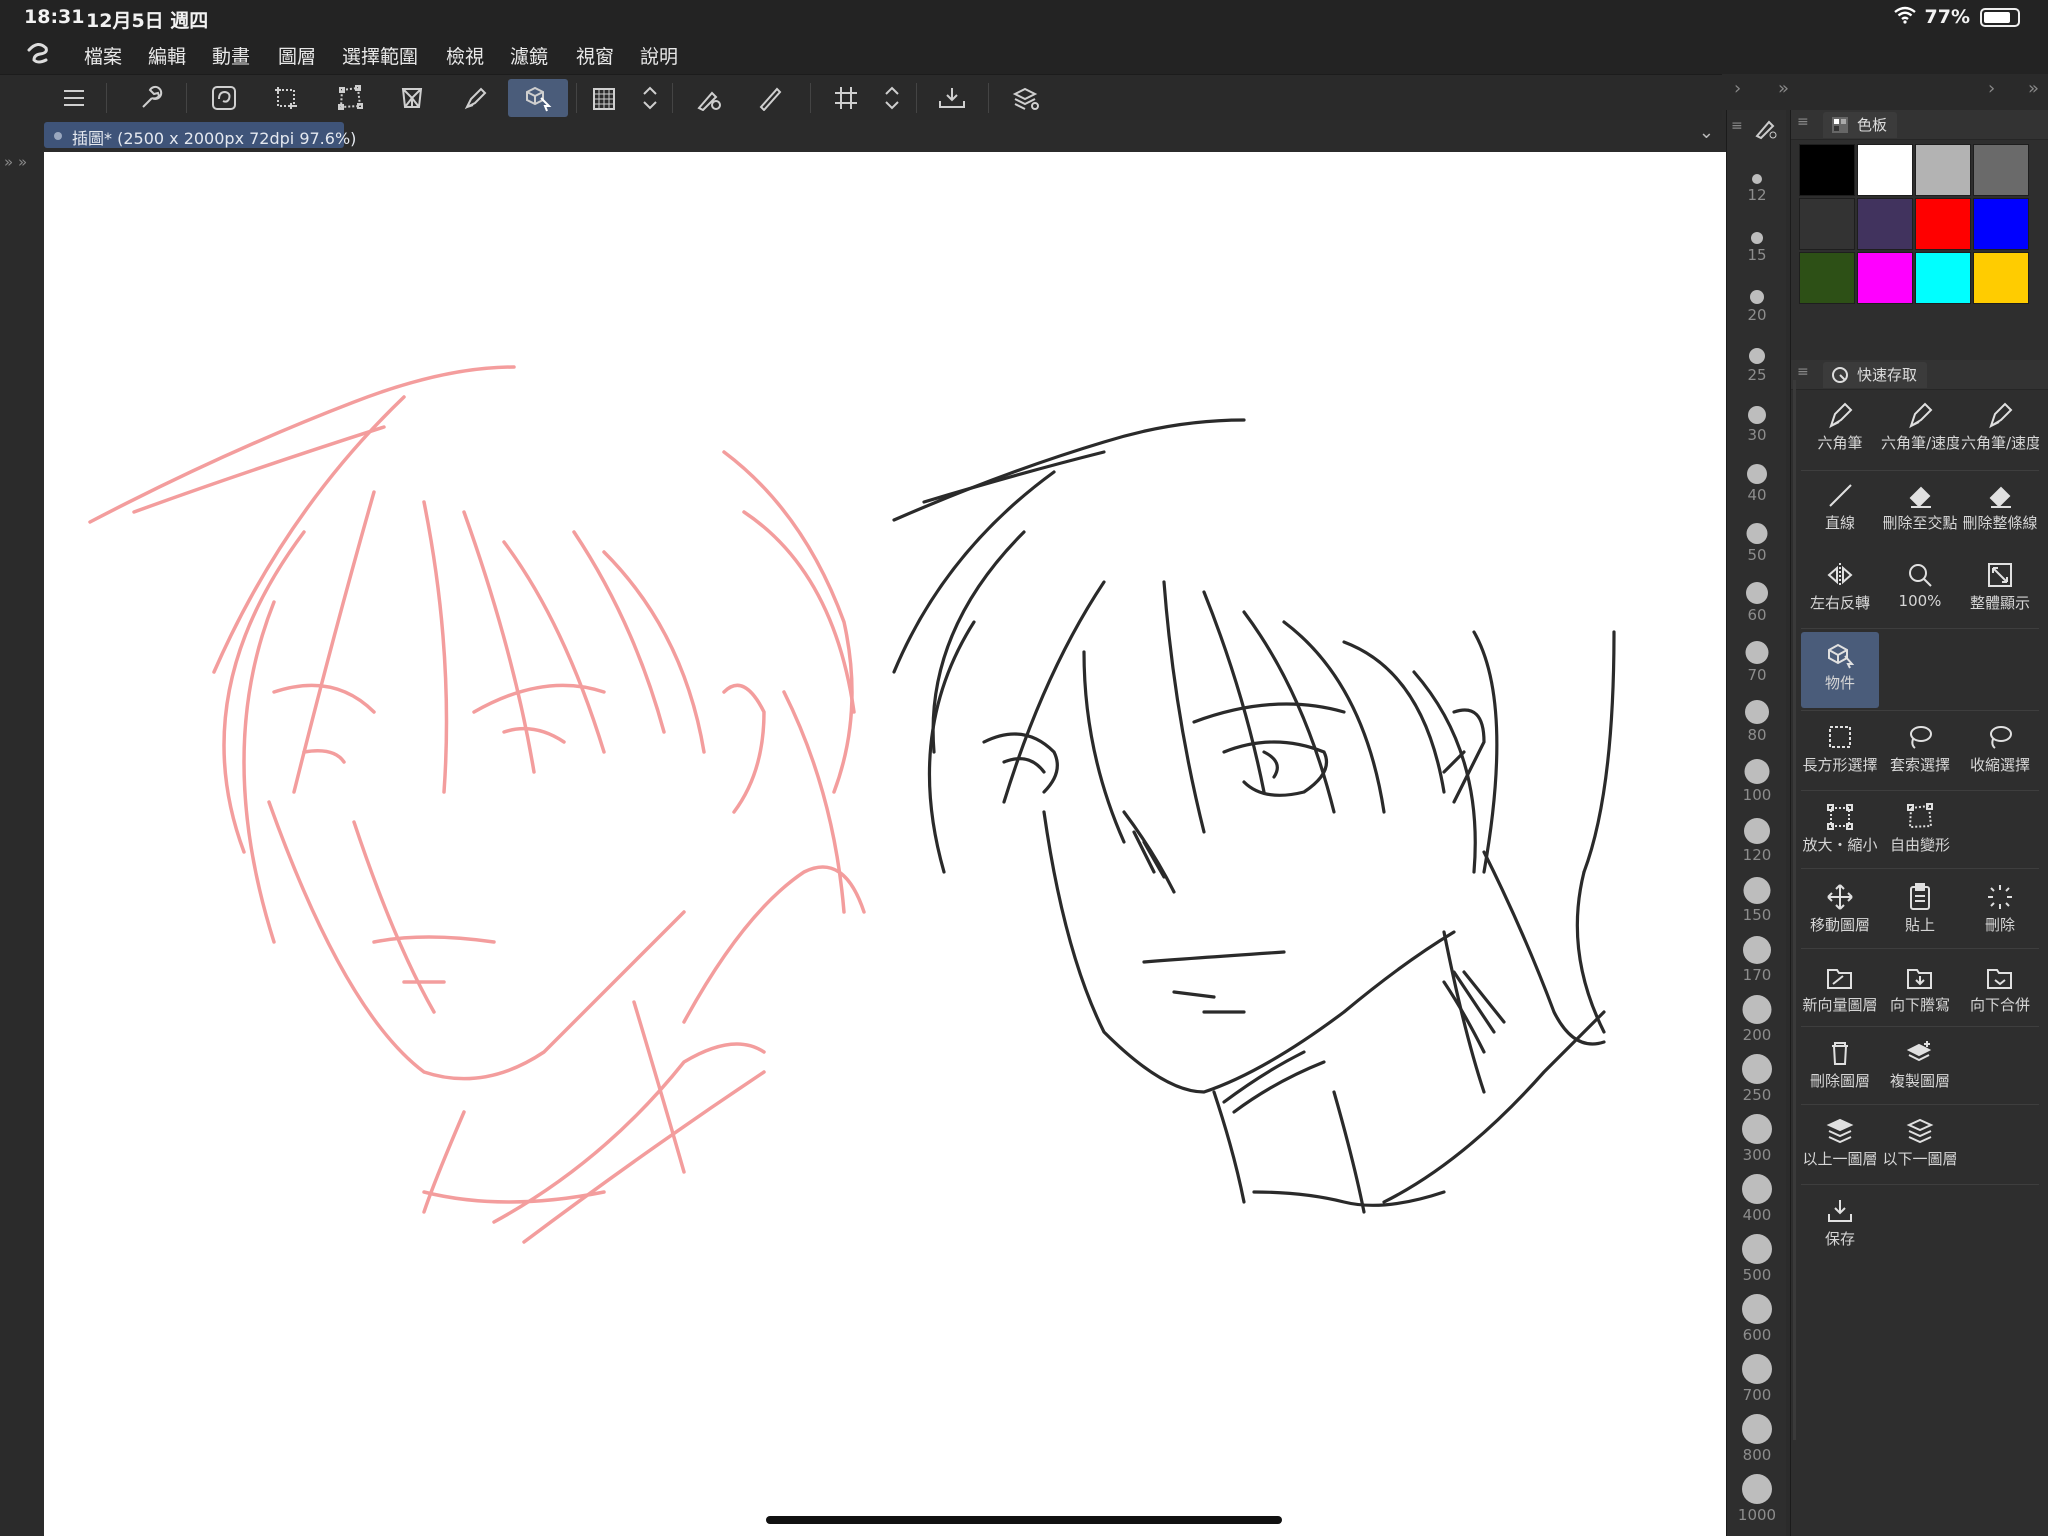 The image size is (2048, 1536). I want to click on hamburger-menu-icon, so click(74, 98).